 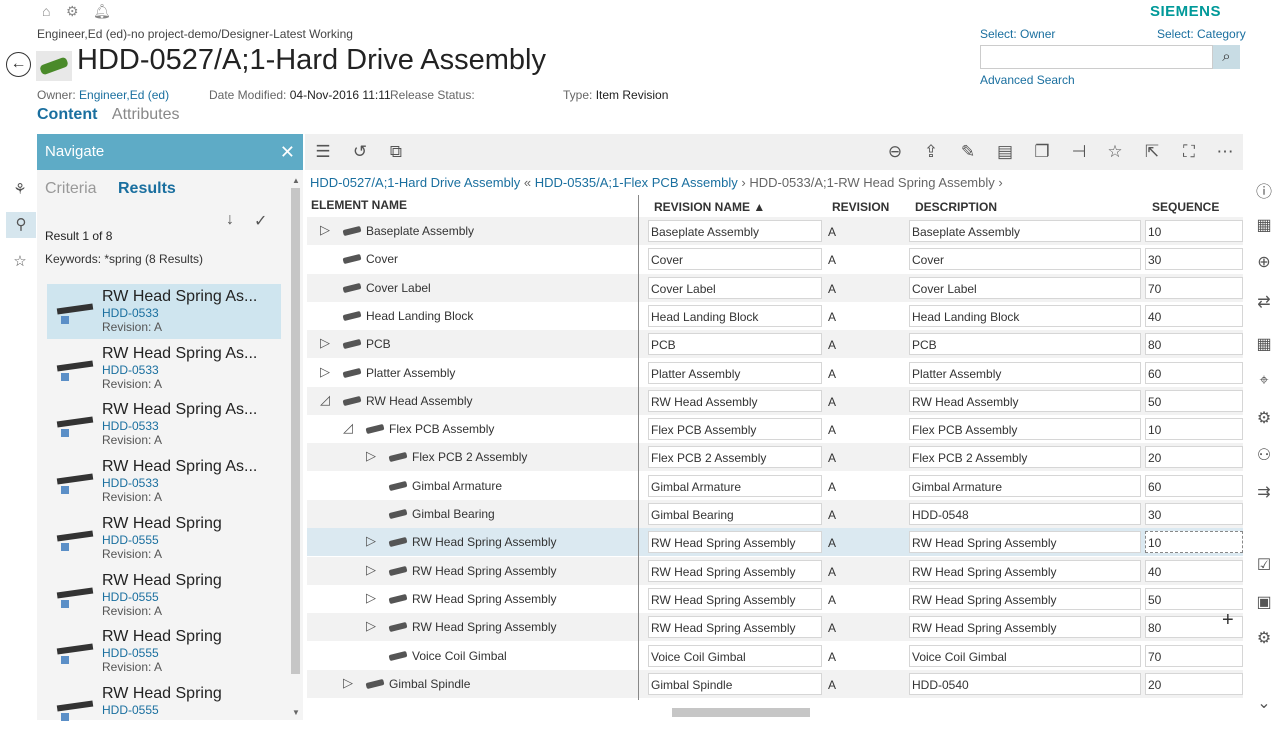 I want to click on back-button: ←, so click(x=18, y=64).